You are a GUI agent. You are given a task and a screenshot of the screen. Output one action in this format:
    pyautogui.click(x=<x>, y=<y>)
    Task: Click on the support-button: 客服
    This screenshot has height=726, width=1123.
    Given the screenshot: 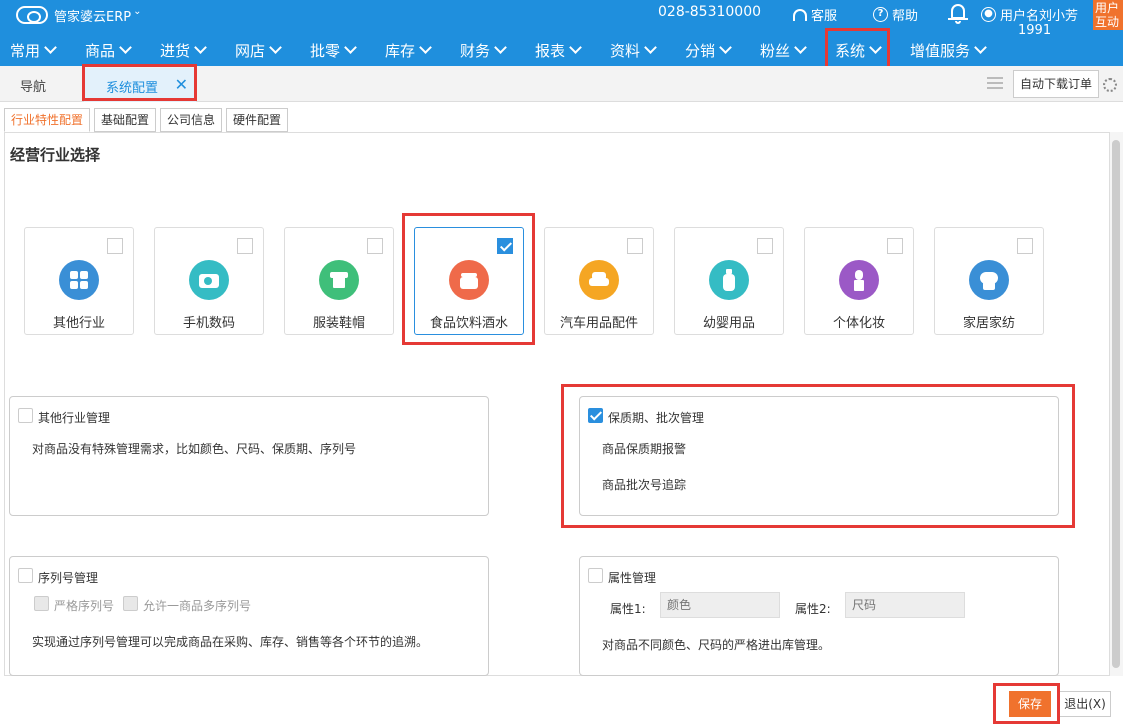 What is the action you would take?
    pyautogui.click(x=815, y=14)
    